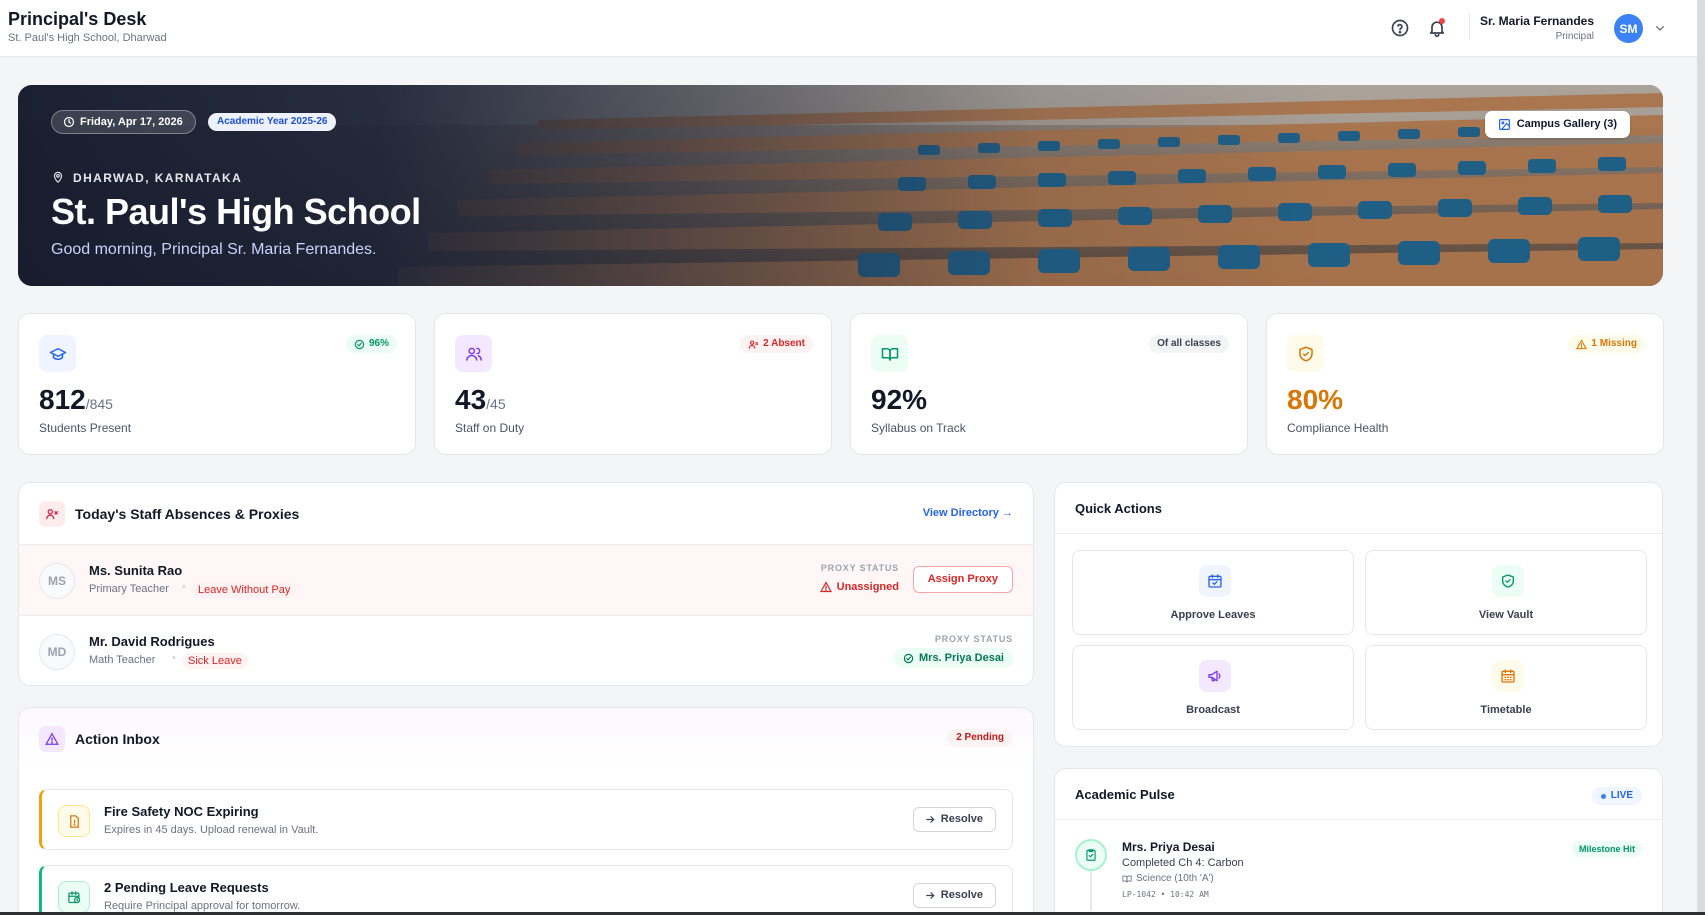 The image size is (1705, 915). Describe the element at coordinates (1125, 794) in the screenshot. I see `panel-title: Academic Pulse` at that location.